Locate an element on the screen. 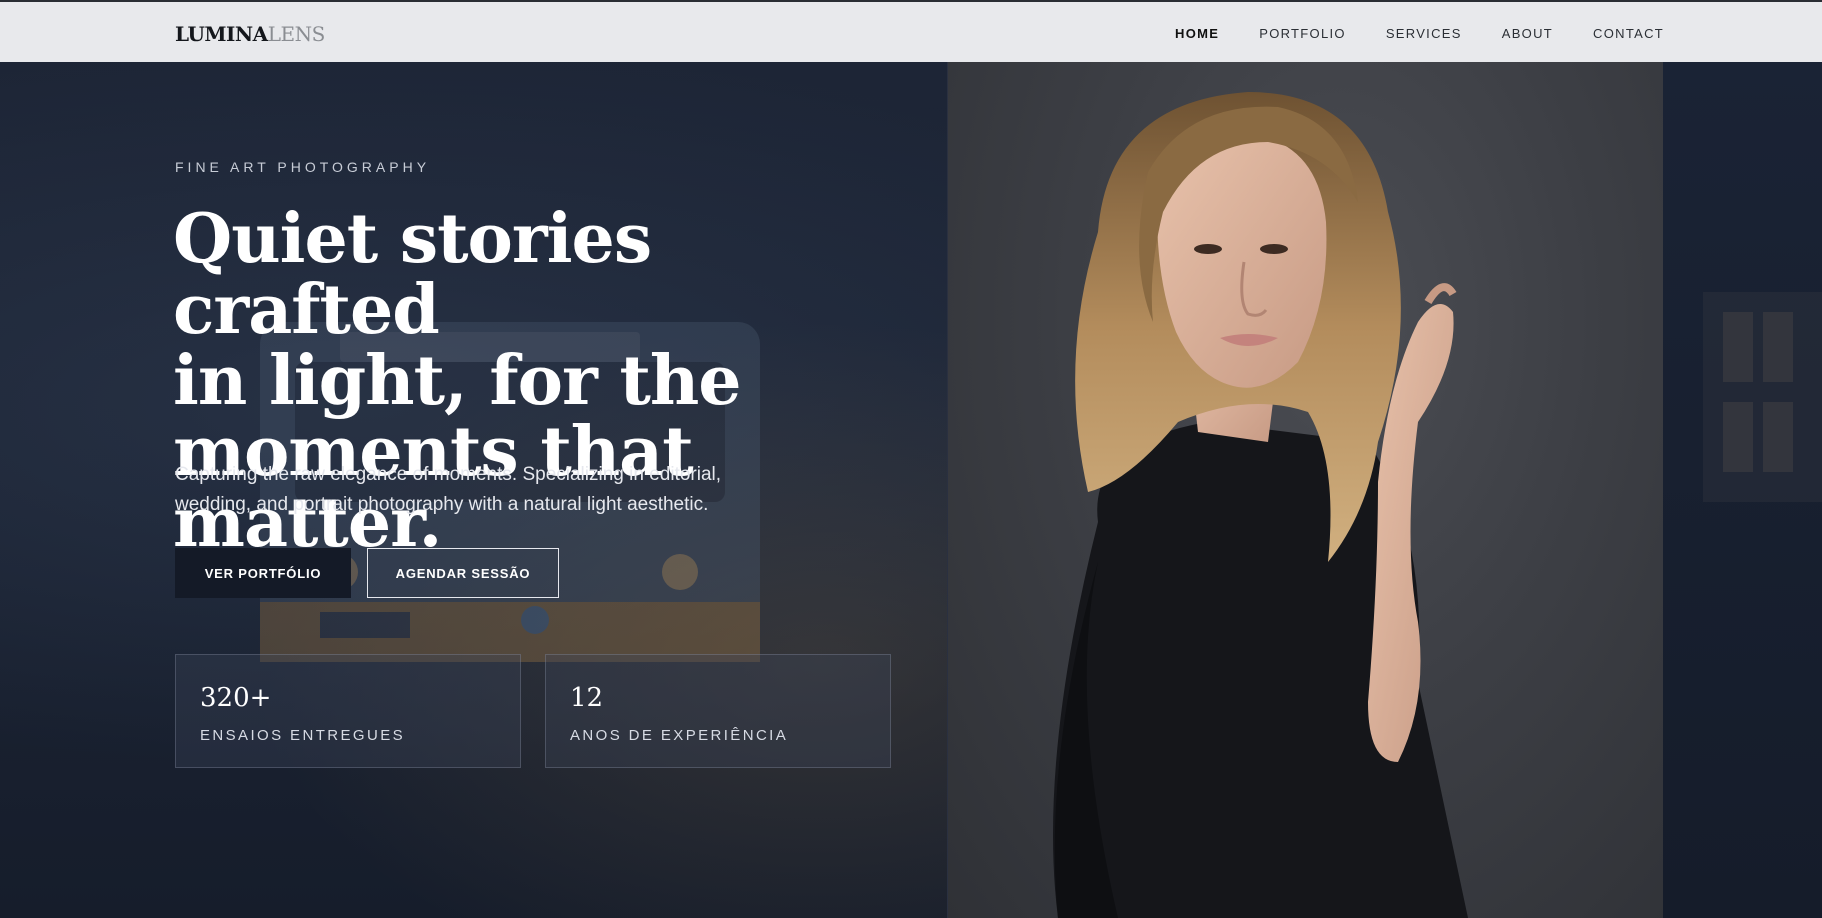 The width and height of the screenshot is (1822, 918). right-background-strip is located at coordinates (1742, 490).